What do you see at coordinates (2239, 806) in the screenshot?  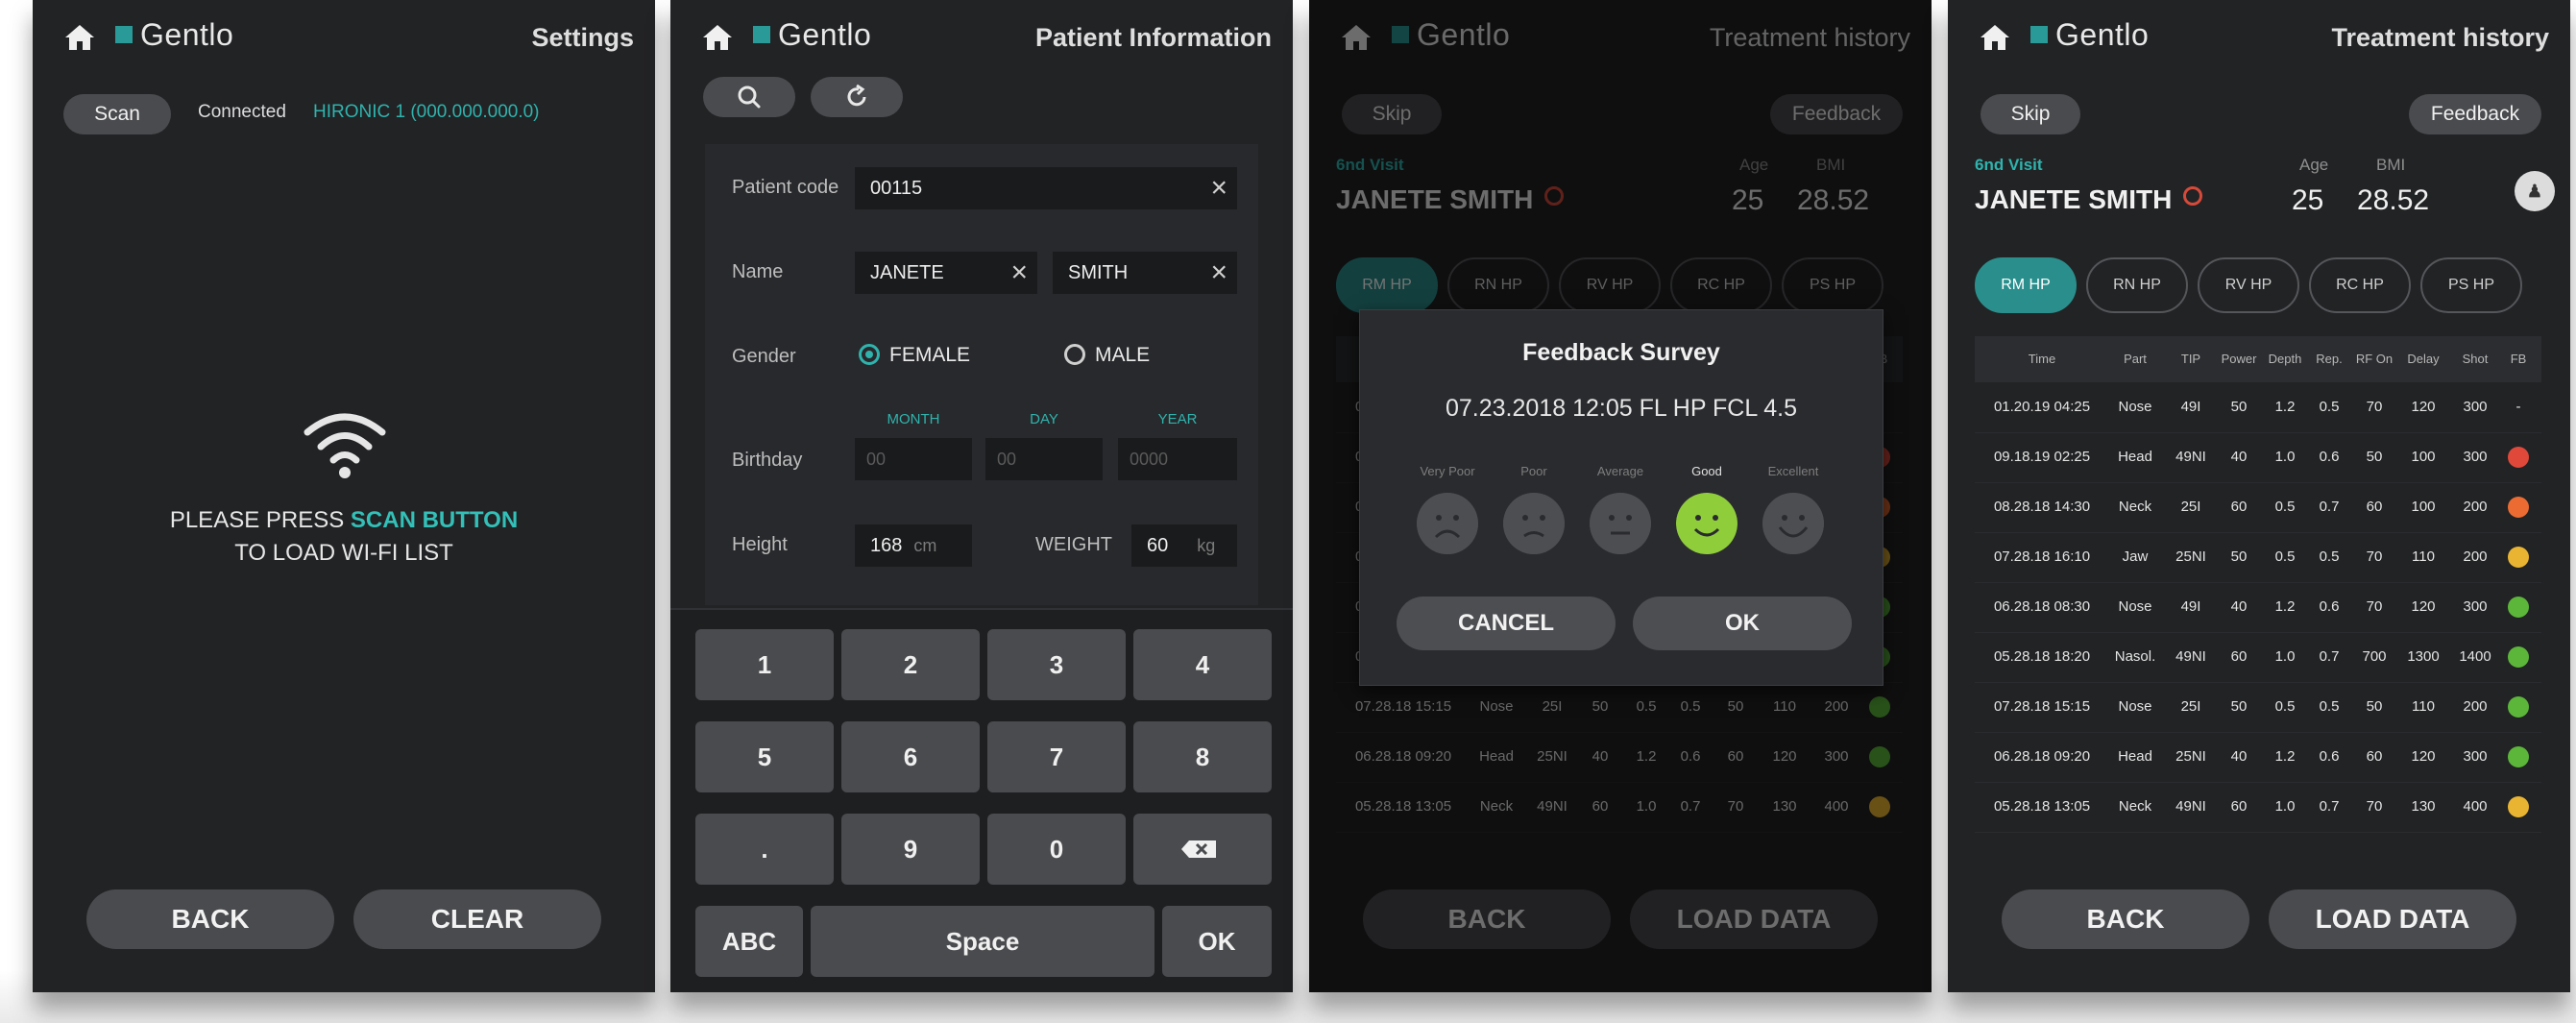 I see `table-cell: 60` at bounding box center [2239, 806].